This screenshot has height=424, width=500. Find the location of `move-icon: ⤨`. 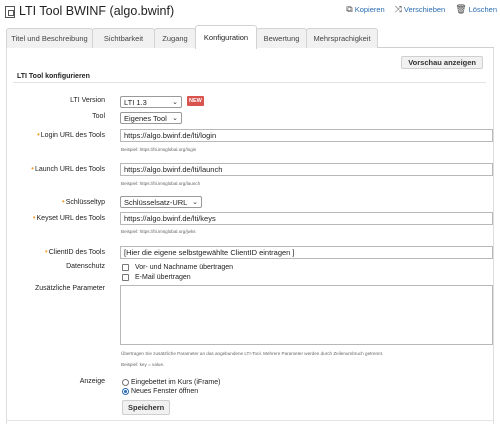

move-icon: ⤨ is located at coordinates (398, 9).